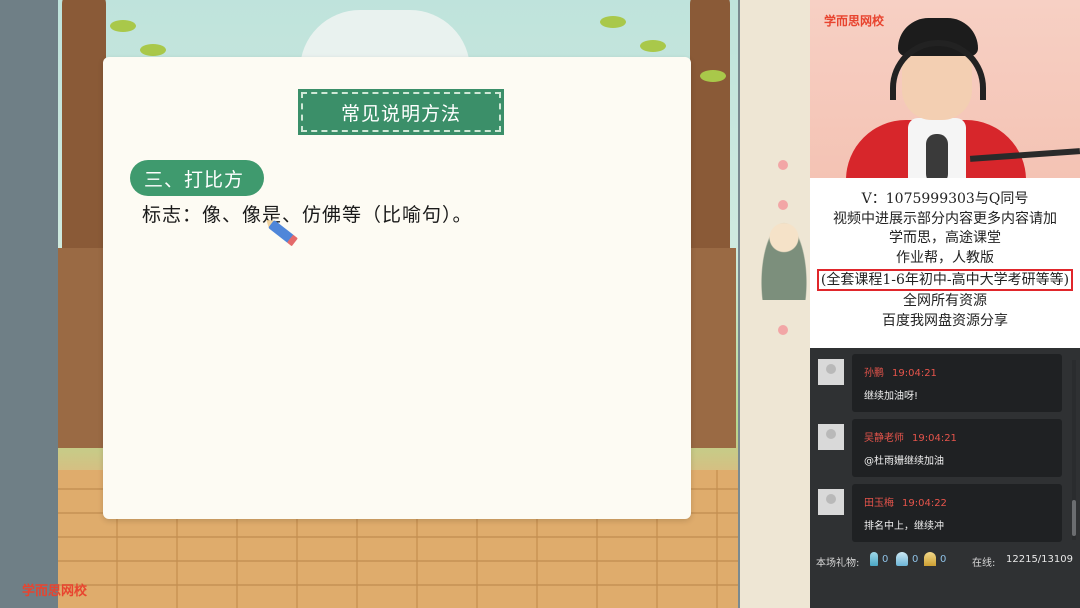 The image size is (1080, 608). I want to click on chat-user-name: 田玉梅, so click(879, 503).